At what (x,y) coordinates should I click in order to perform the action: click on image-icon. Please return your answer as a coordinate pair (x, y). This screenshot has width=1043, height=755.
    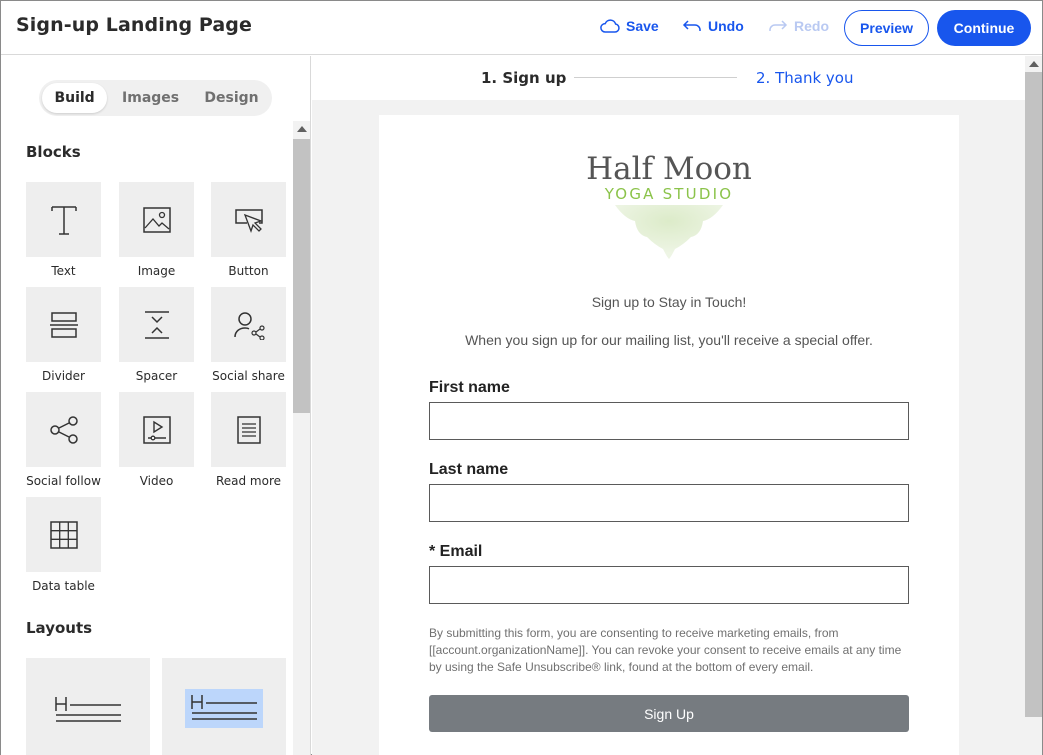
    Looking at the image, I should click on (156, 219).